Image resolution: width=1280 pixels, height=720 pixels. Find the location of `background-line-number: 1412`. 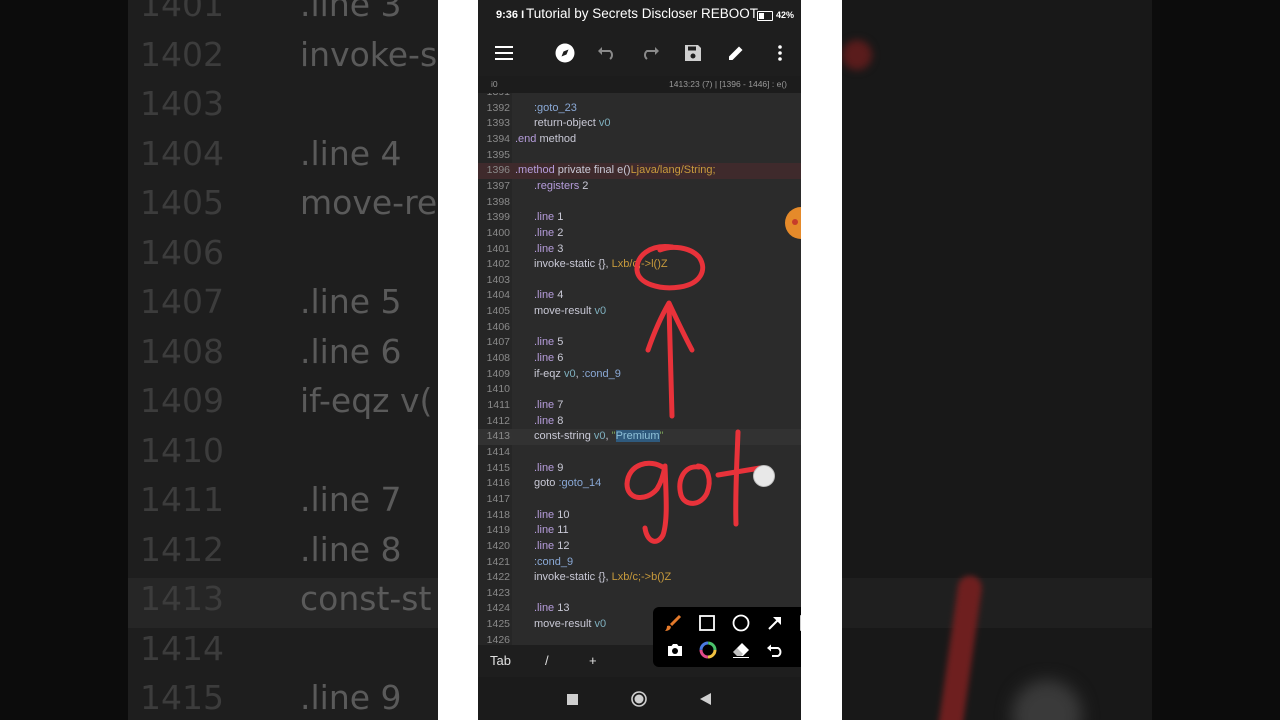

background-line-number: 1412 is located at coordinates (182, 549).